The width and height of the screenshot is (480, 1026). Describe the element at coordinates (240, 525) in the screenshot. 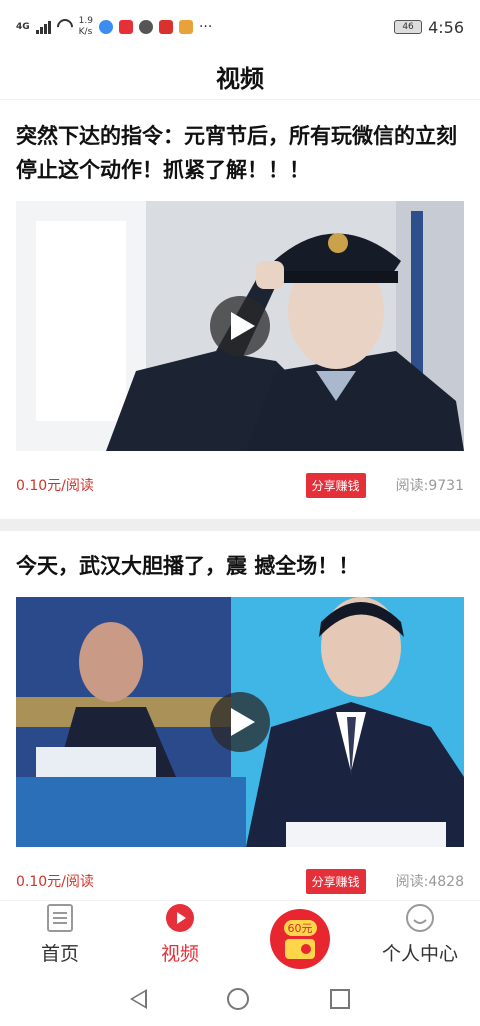

I see `card-divider` at that location.